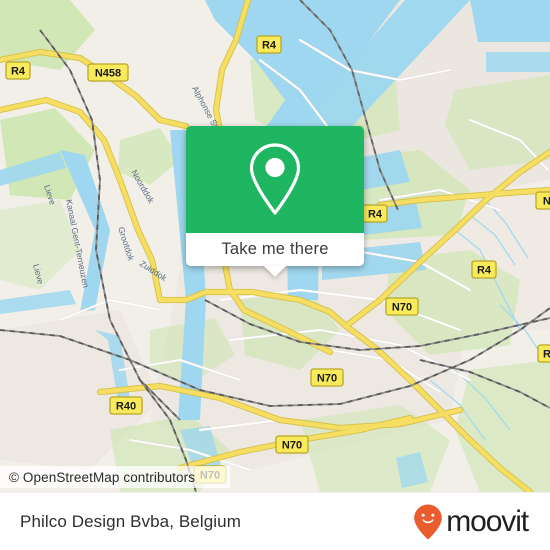 The height and width of the screenshot is (550, 550). Describe the element at coordinates (542, 200) in the screenshot. I see `road-shield: N708` at that location.